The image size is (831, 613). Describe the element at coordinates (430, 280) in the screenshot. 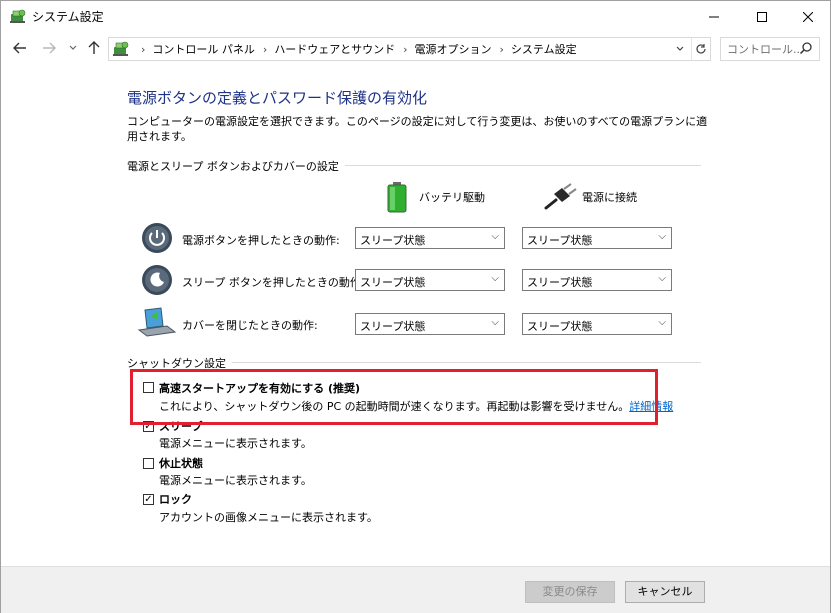

I see `sleep-button-battery-select: スリープ状態 ⌵` at that location.